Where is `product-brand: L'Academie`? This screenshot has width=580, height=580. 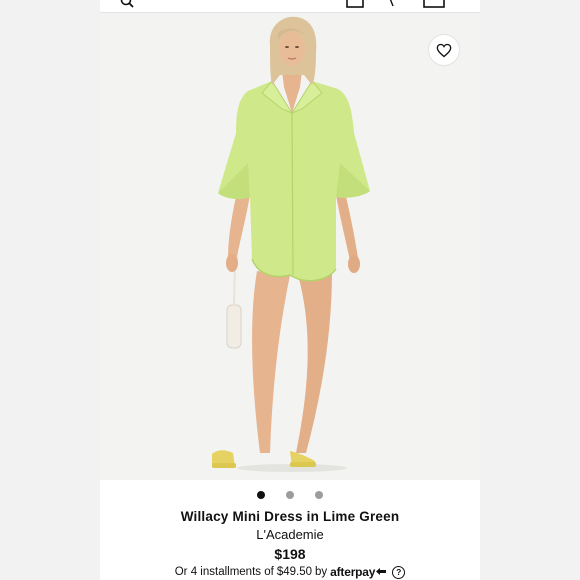
product-brand: L'Academie is located at coordinates (290, 535).